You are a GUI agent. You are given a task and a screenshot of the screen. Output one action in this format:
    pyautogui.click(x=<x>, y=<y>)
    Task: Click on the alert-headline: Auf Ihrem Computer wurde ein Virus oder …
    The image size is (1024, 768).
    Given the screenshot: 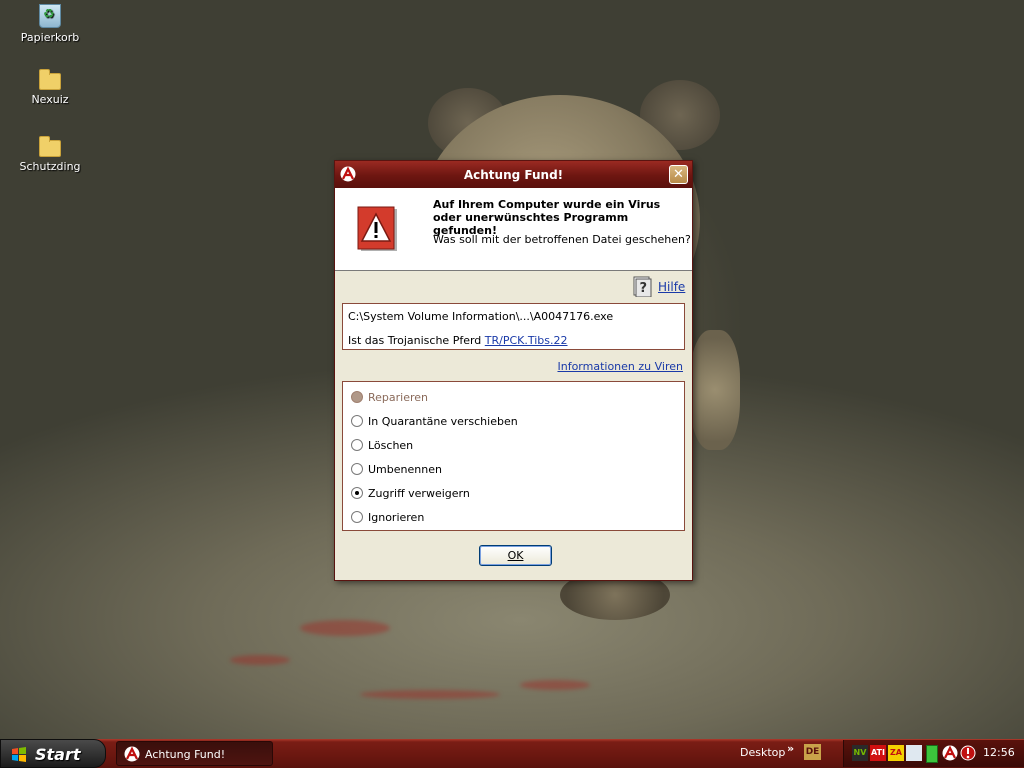 What is the action you would take?
    pyautogui.click(x=547, y=217)
    